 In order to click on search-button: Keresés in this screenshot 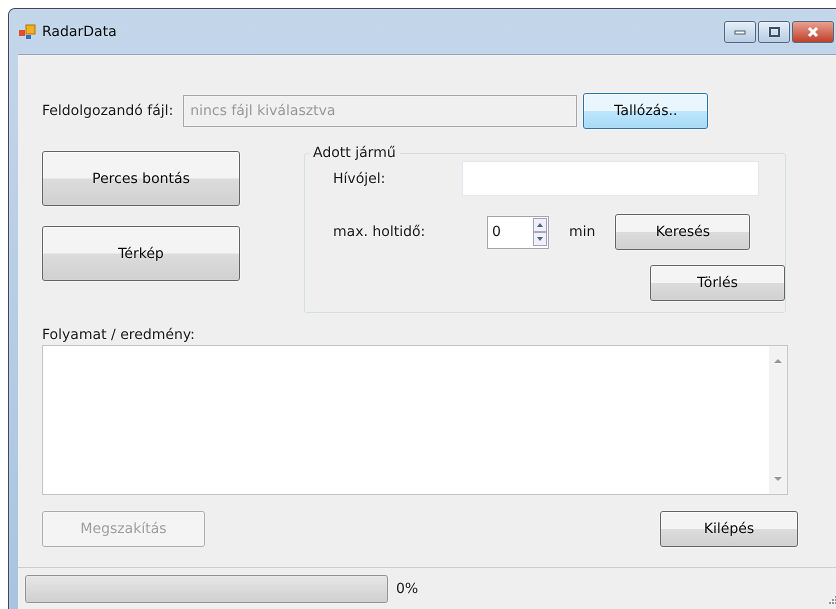, I will do `click(682, 232)`.